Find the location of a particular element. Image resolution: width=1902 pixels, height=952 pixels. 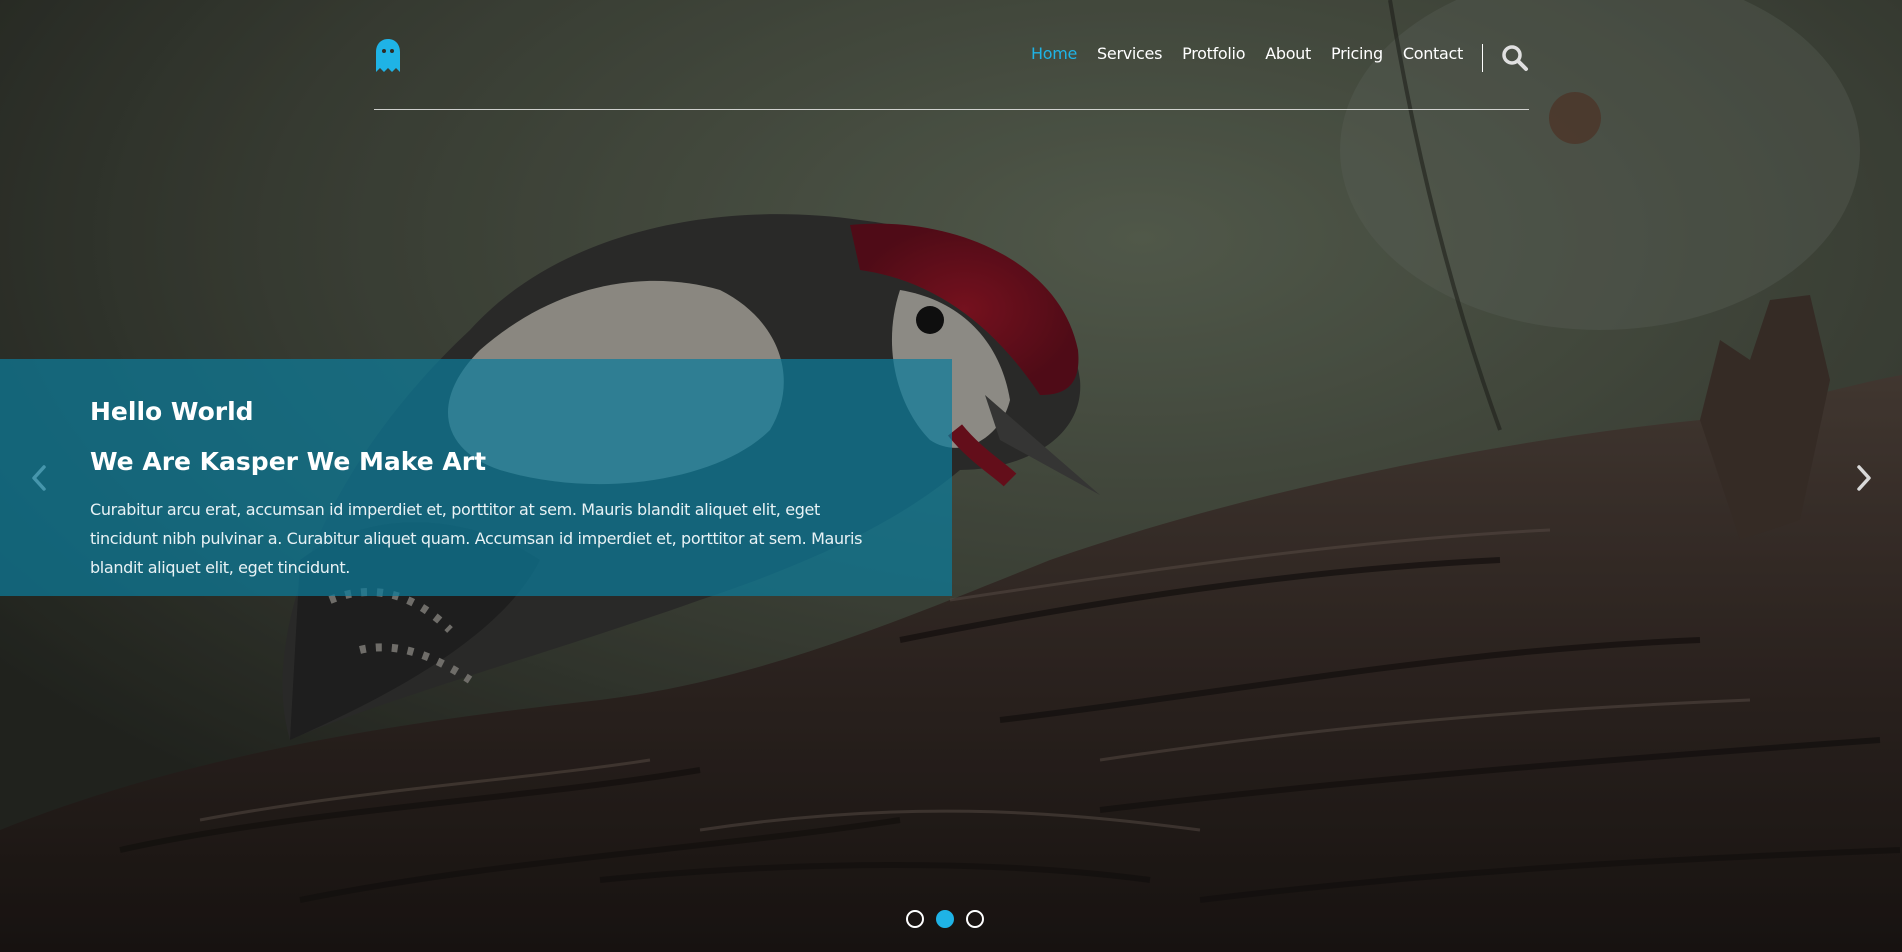

nav-divider is located at coordinates (1482, 58).